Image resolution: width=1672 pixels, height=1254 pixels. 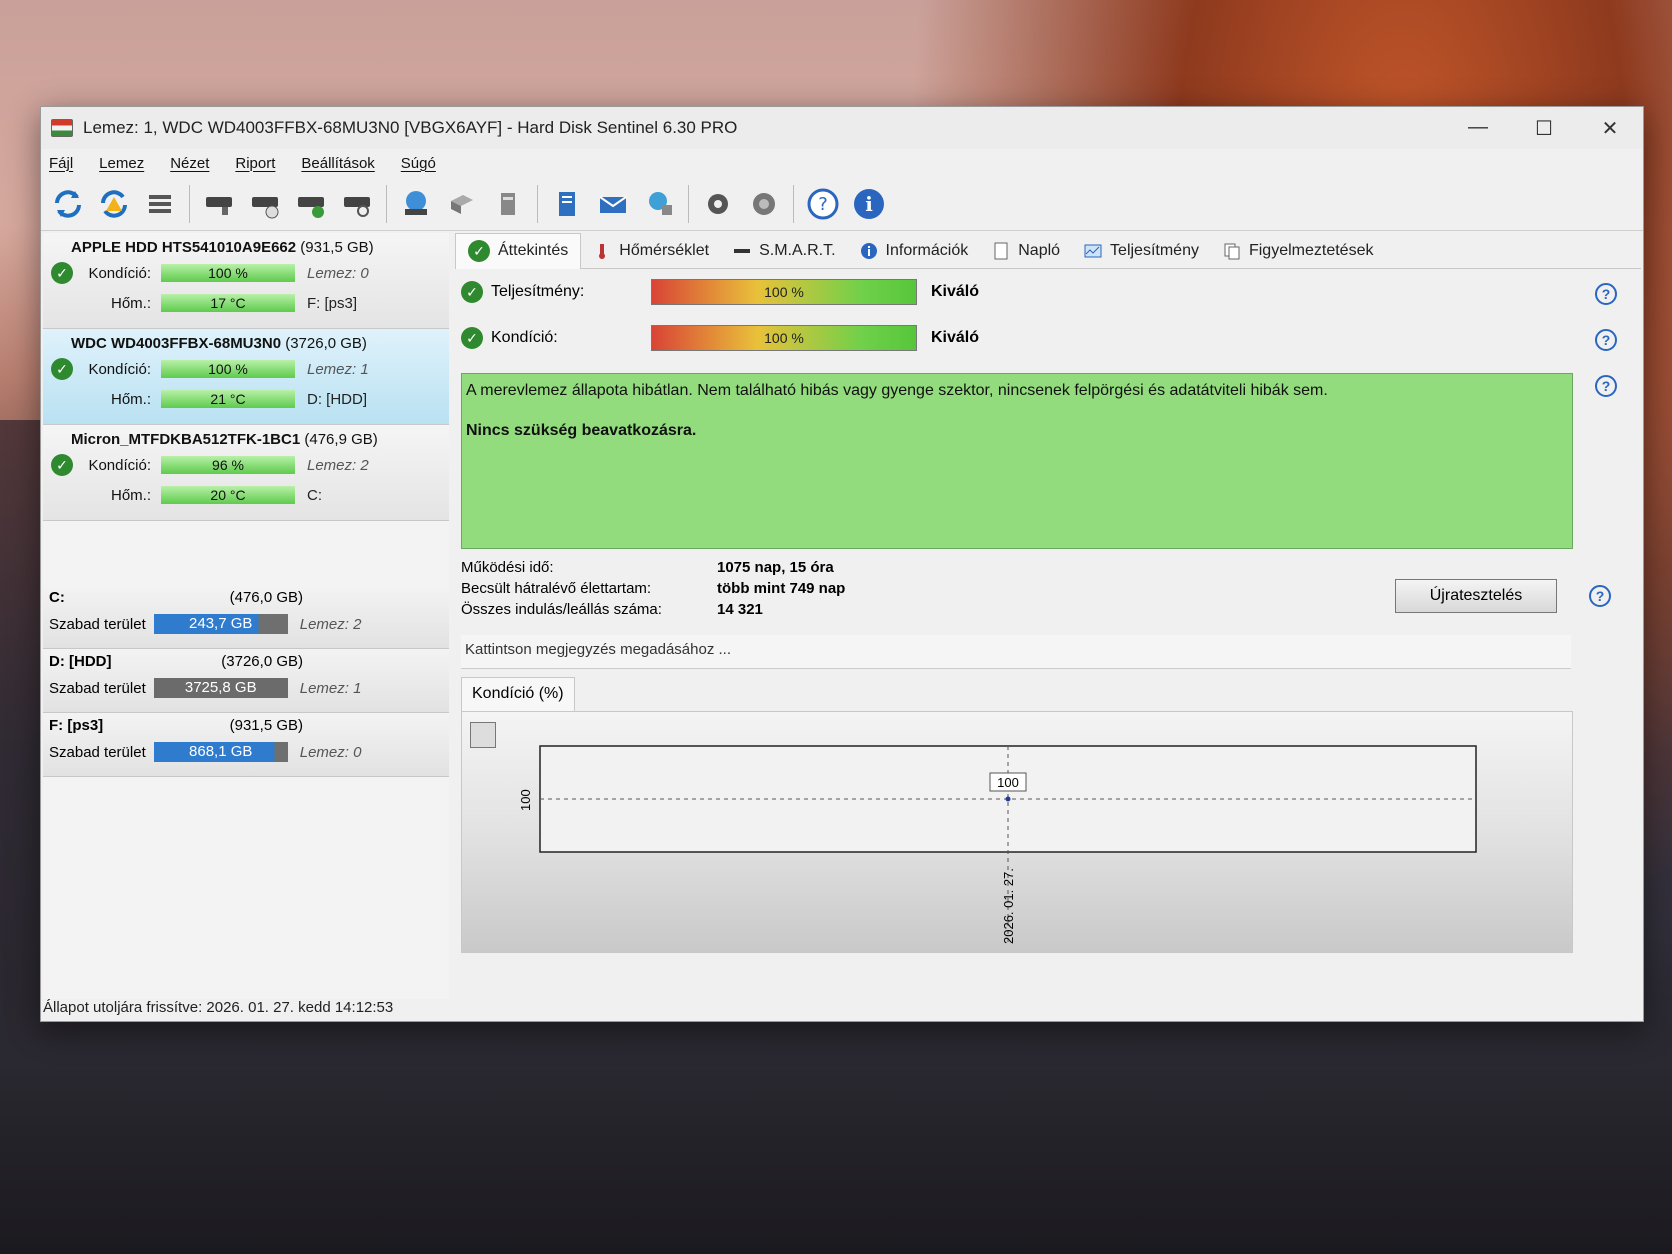 What do you see at coordinates (997, 844) in the screenshot?
I see `chart-svg: 100 100 2026. 01. 27.` at bounding box center [997, 844].